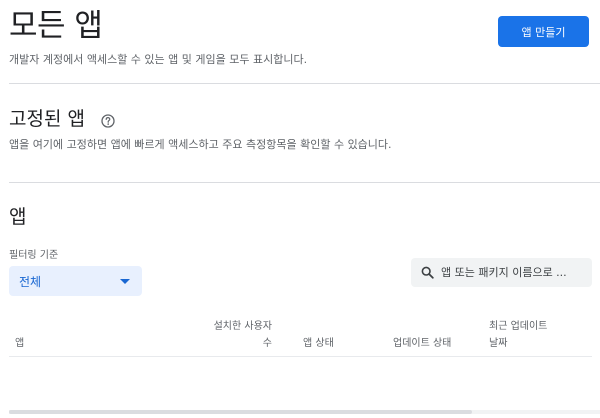 The height and width of the screenshot is (418, 600). I want to click on horizontal-scrollbar-thumb, so click(240, 412).